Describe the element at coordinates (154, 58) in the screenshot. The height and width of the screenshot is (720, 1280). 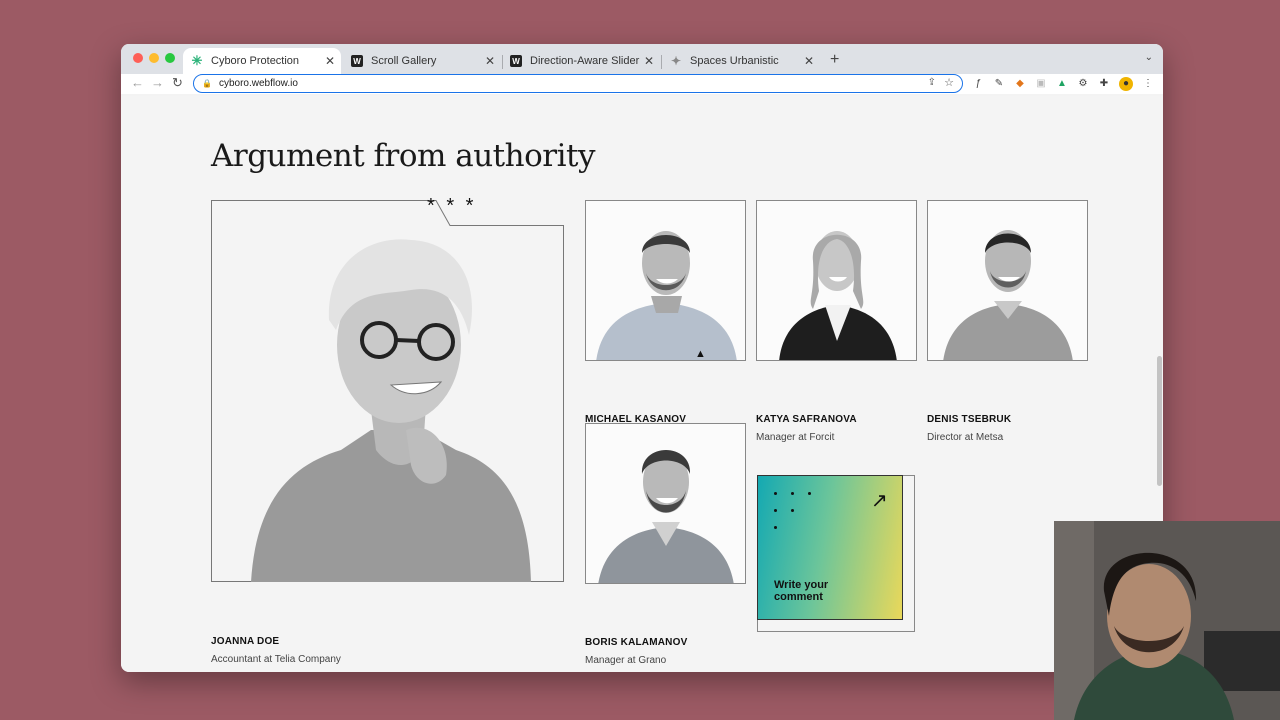
I see `minimize-window-button` at that location.